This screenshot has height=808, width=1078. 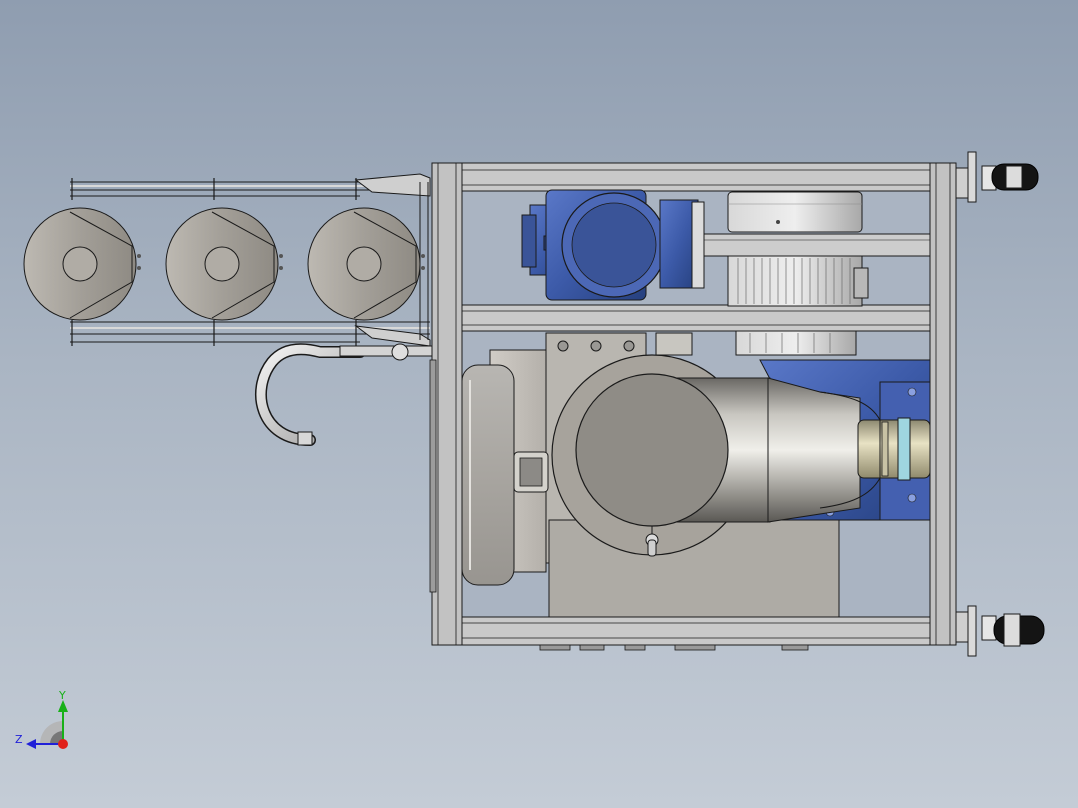 I want to click on y-axis-label: Y, so click(x=62, y=695).